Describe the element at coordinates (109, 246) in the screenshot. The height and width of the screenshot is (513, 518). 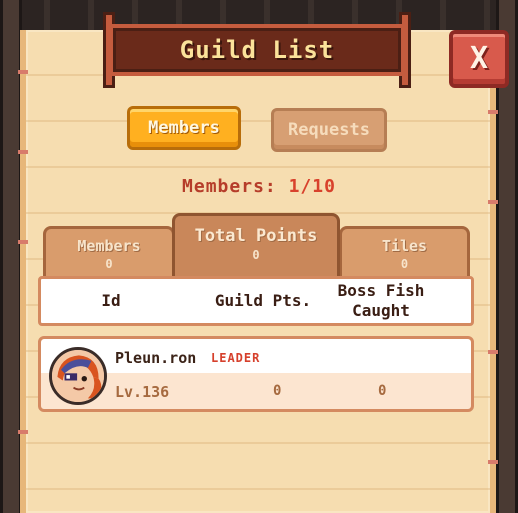
I see `tab-label: Members` at that location.